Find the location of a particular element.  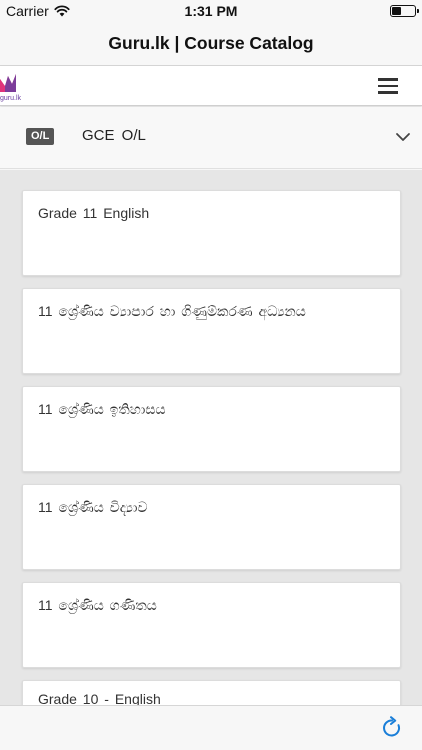

bottom-toolbar is located at coordinates (211, 727).